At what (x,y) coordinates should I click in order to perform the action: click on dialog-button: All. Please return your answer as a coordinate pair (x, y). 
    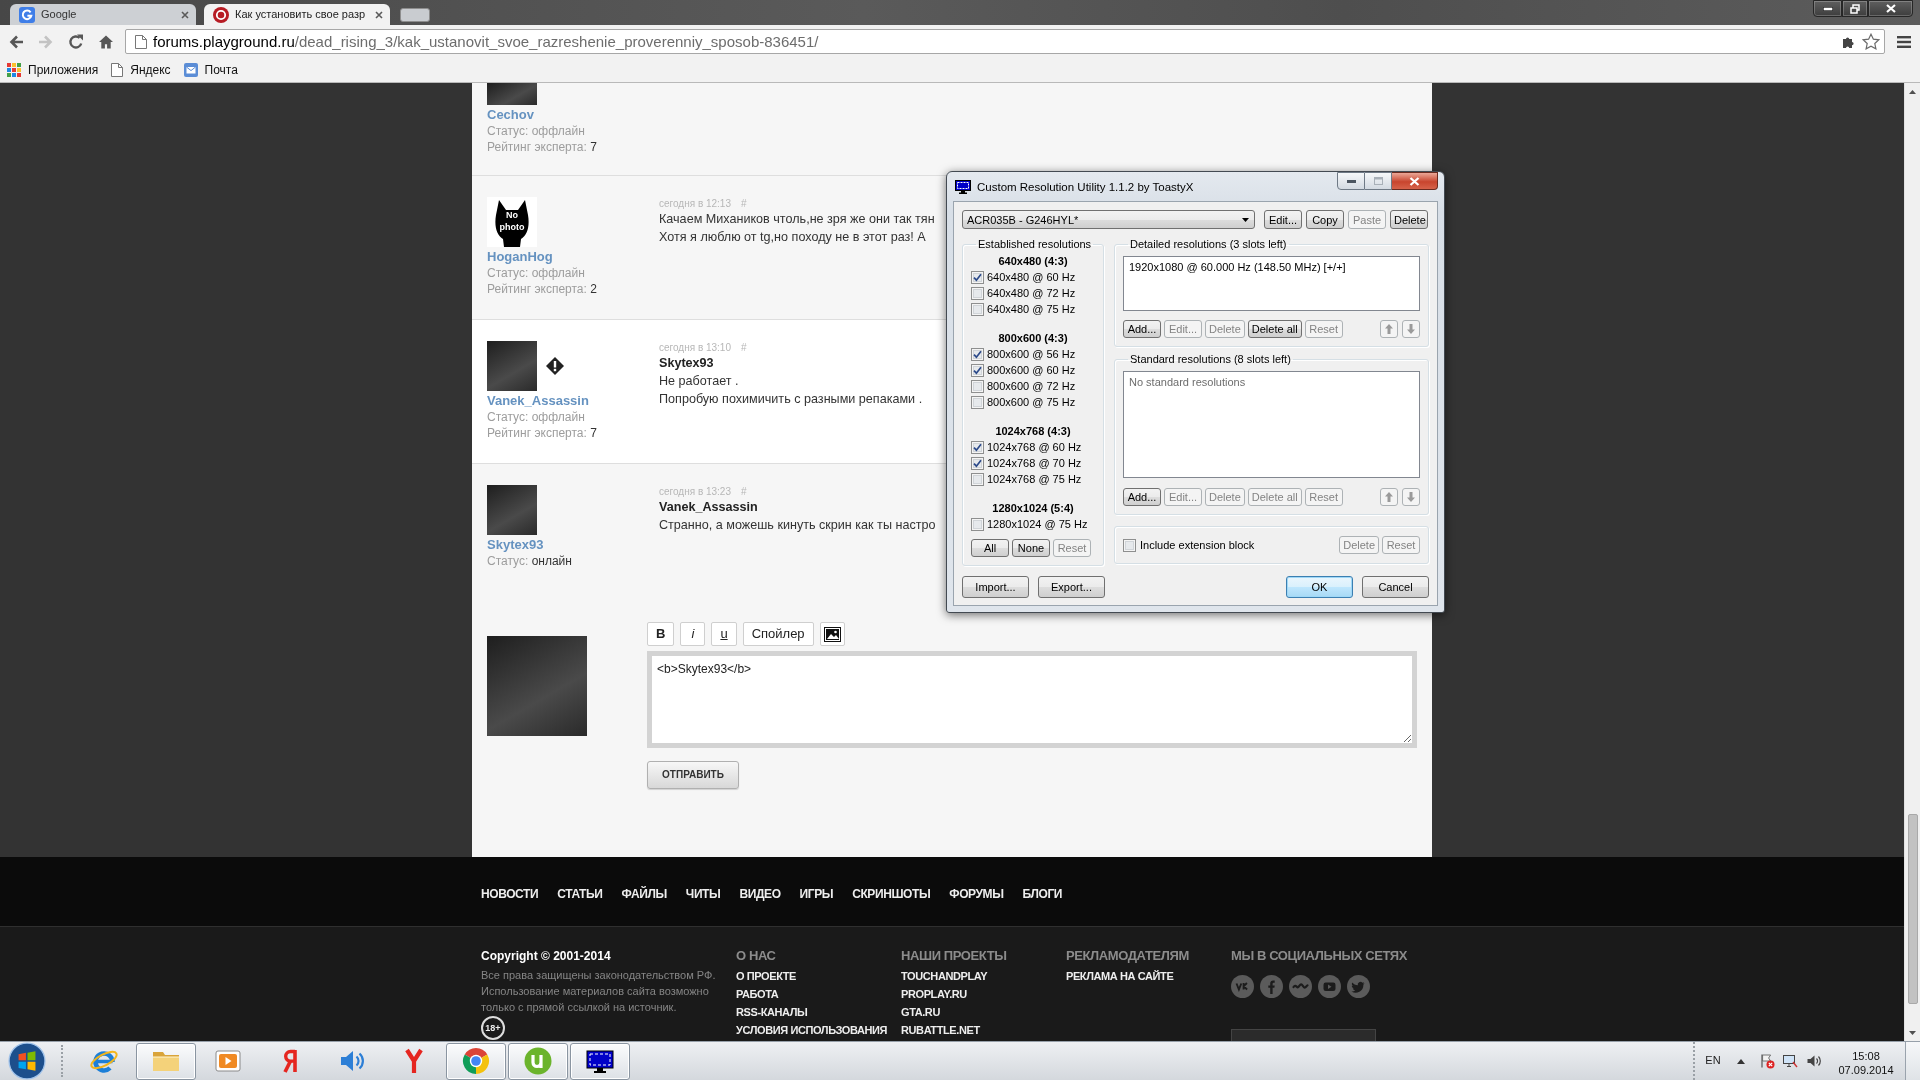
    Looking at the image, I should click on (990, 548).